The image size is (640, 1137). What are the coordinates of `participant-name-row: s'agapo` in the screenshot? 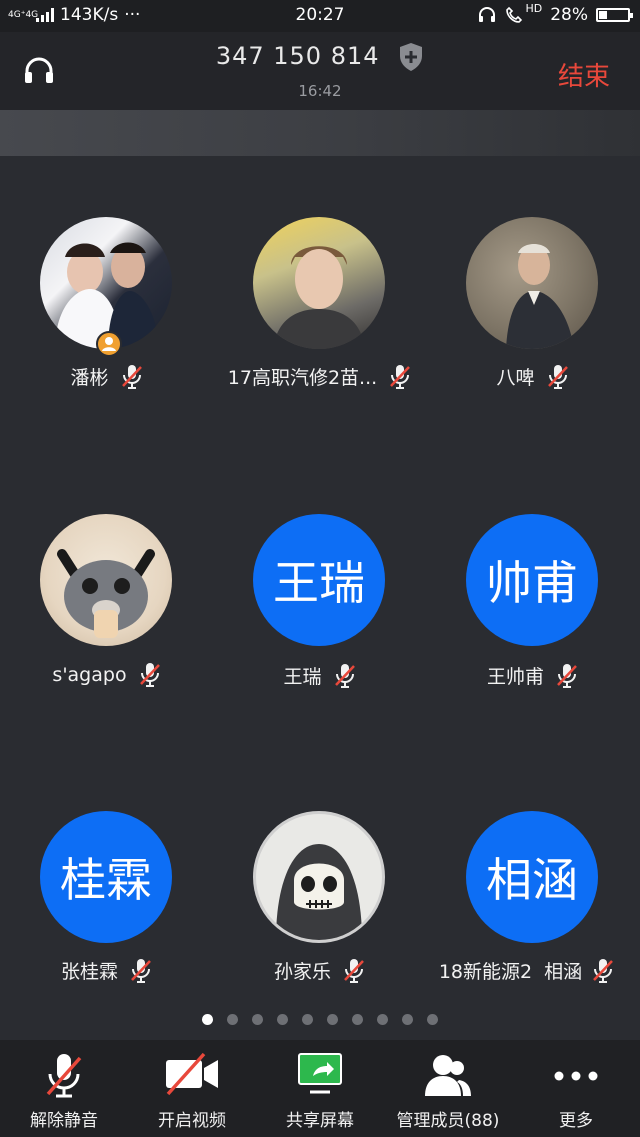 It's located at (106, 675).